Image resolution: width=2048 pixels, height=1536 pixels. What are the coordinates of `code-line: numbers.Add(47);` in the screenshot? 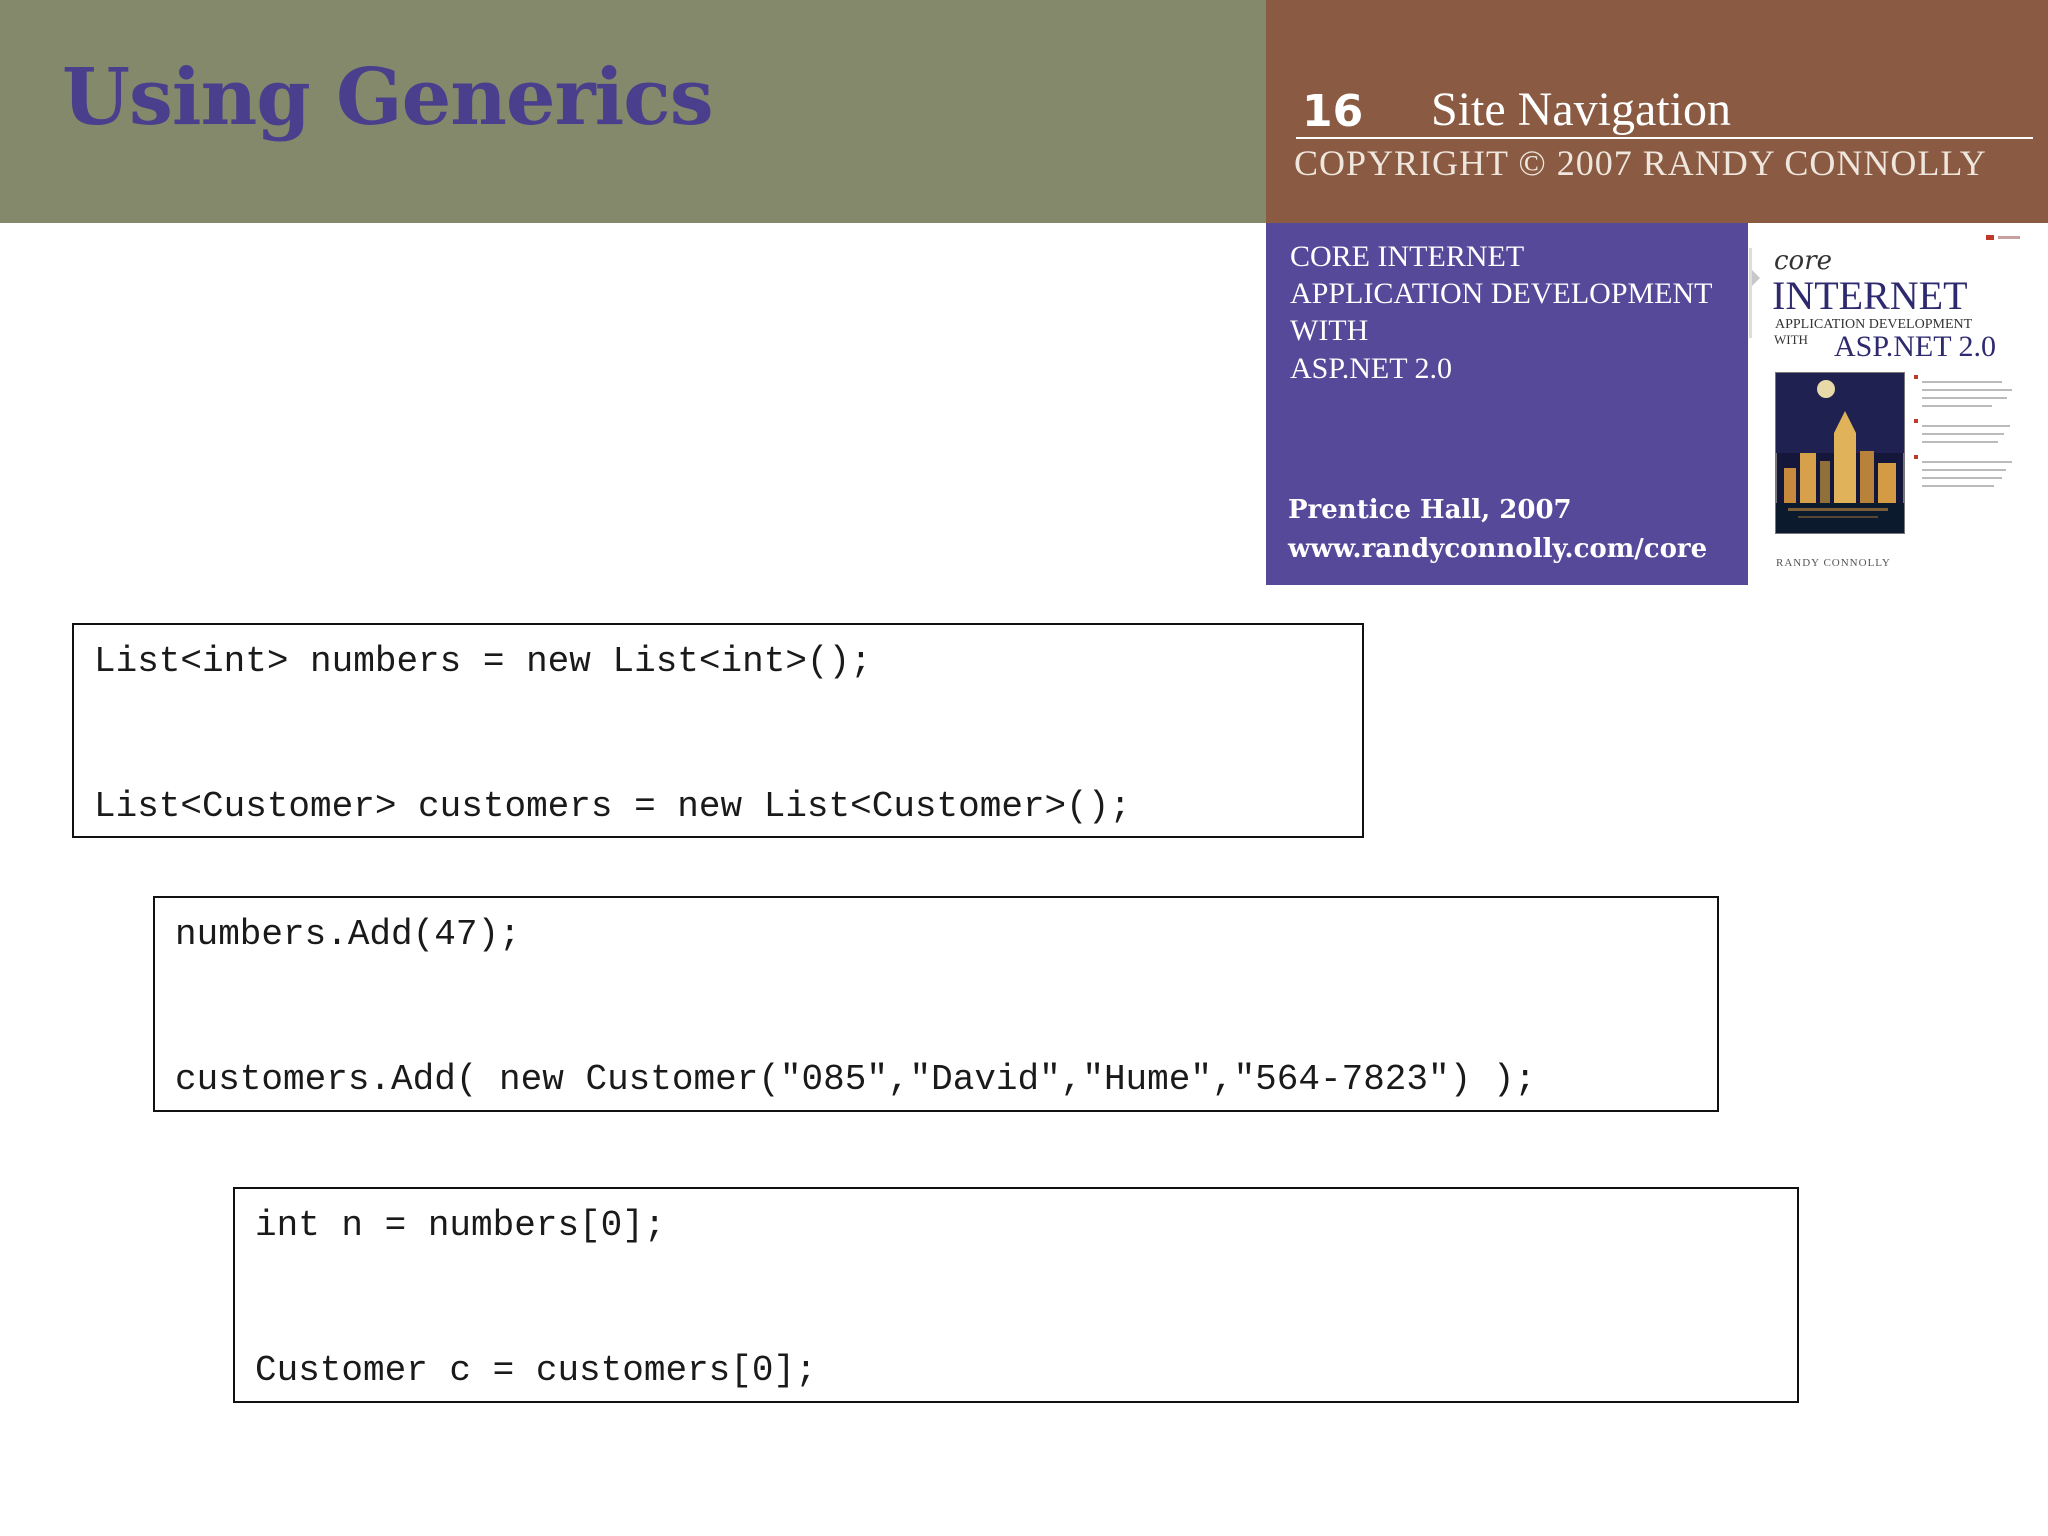 It's located at (348, 934).